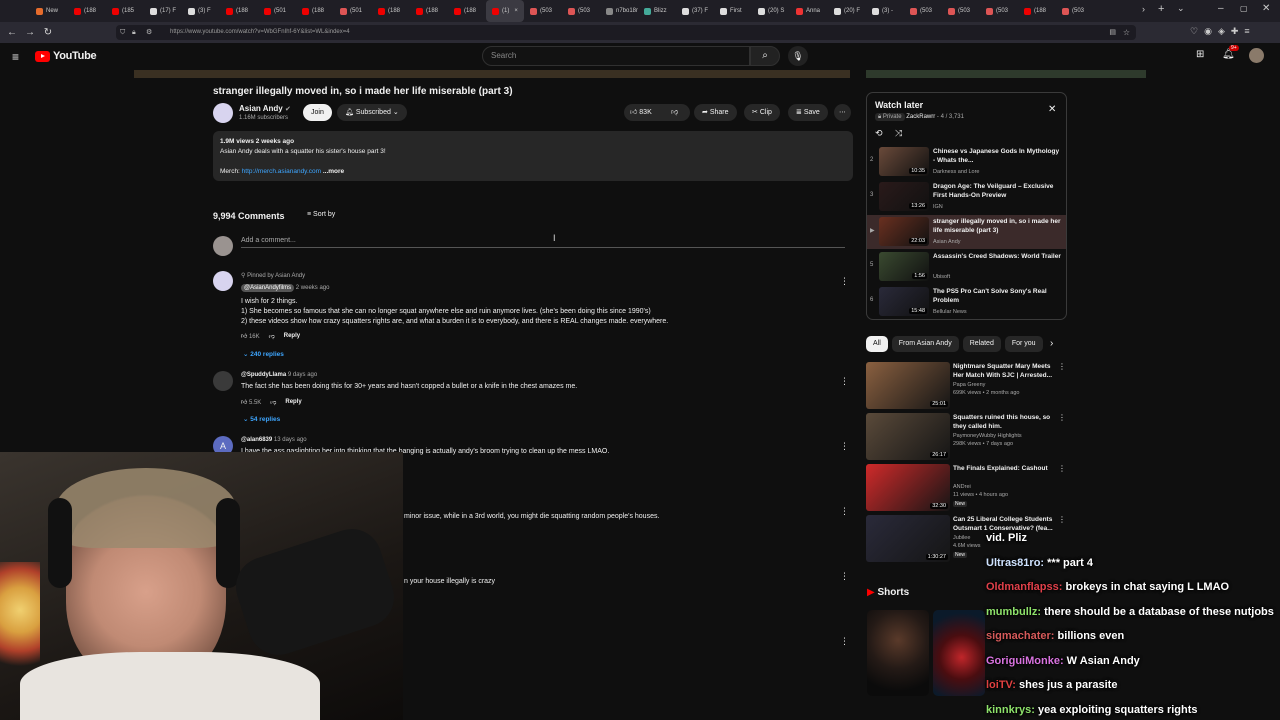 The width and height of the screenshot is (1280, 720). What do you see at coordinates (1256, 55) in the screenshot?
I see `account-avatar` at bounding box center [1256, 55].